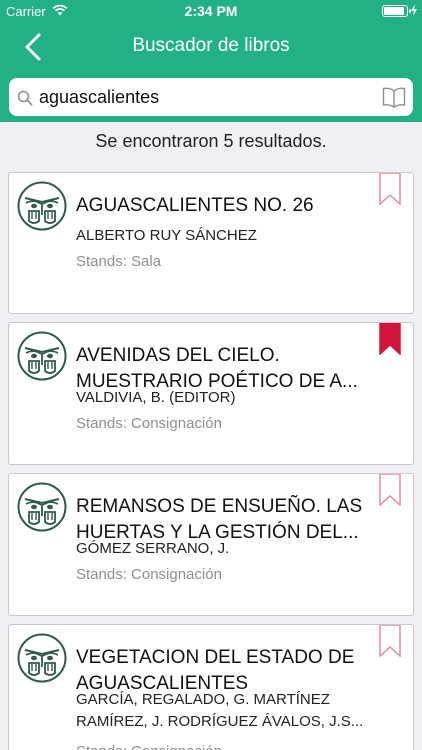  Describe the element at coordinates (153, 548) in the screenshot. I see `book-author: GÓMEZ SERRANO, J.` at that location.